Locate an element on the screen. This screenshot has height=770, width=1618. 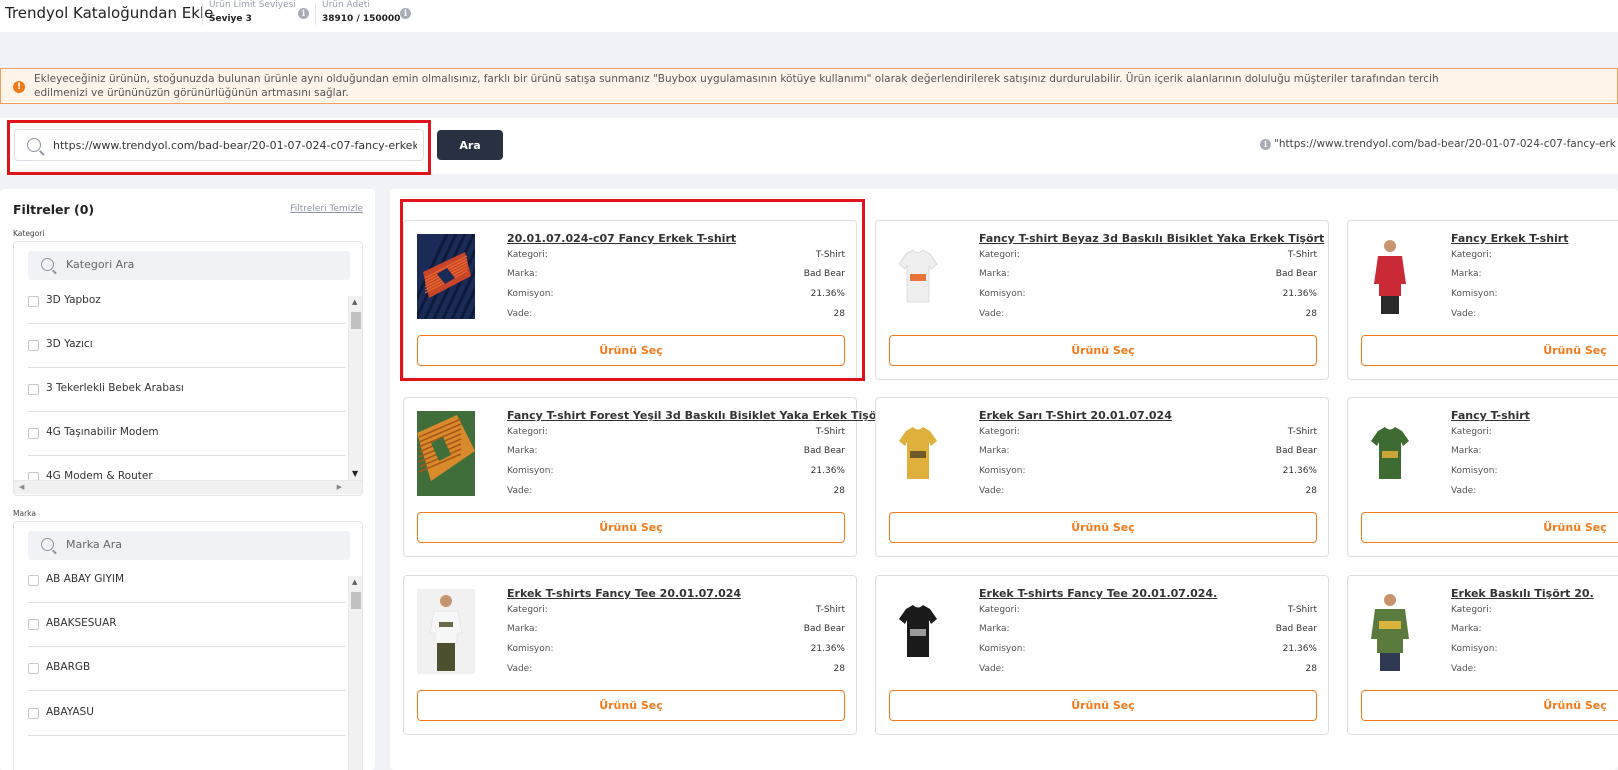
brand-option: ABAKSESUAR is located at coordinates (187, 625).